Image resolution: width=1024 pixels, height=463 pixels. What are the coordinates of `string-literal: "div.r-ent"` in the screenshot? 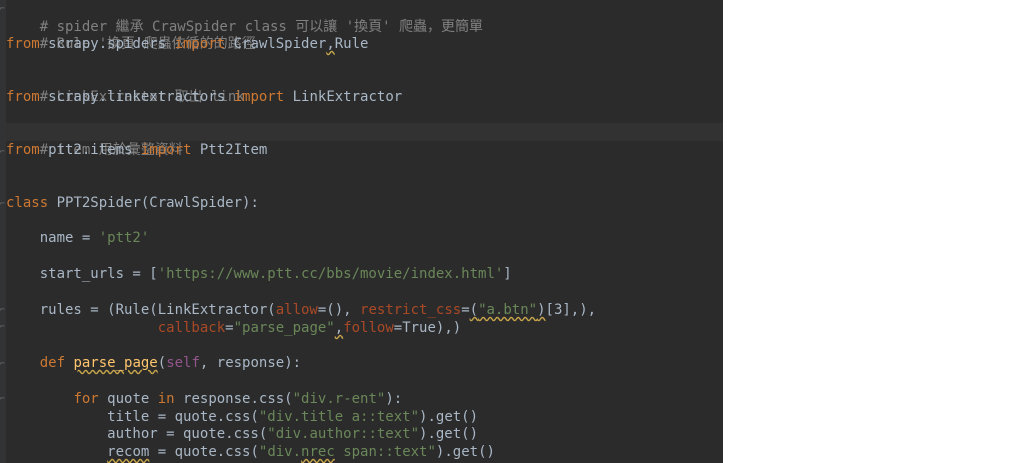 It's located at (339, 399).